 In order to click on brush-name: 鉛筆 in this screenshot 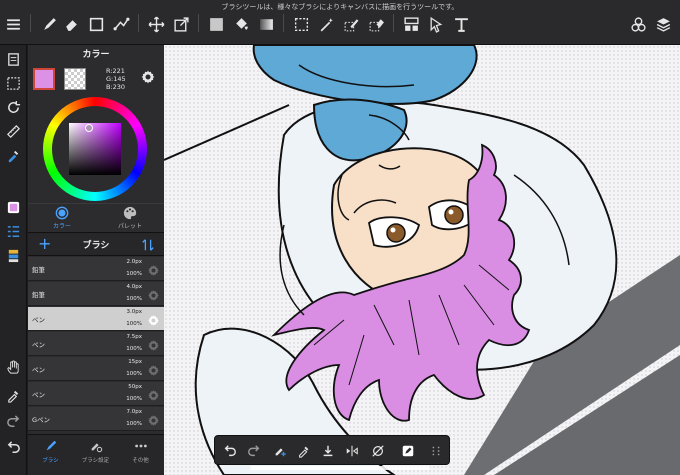, I will do `click(38, 270)`.